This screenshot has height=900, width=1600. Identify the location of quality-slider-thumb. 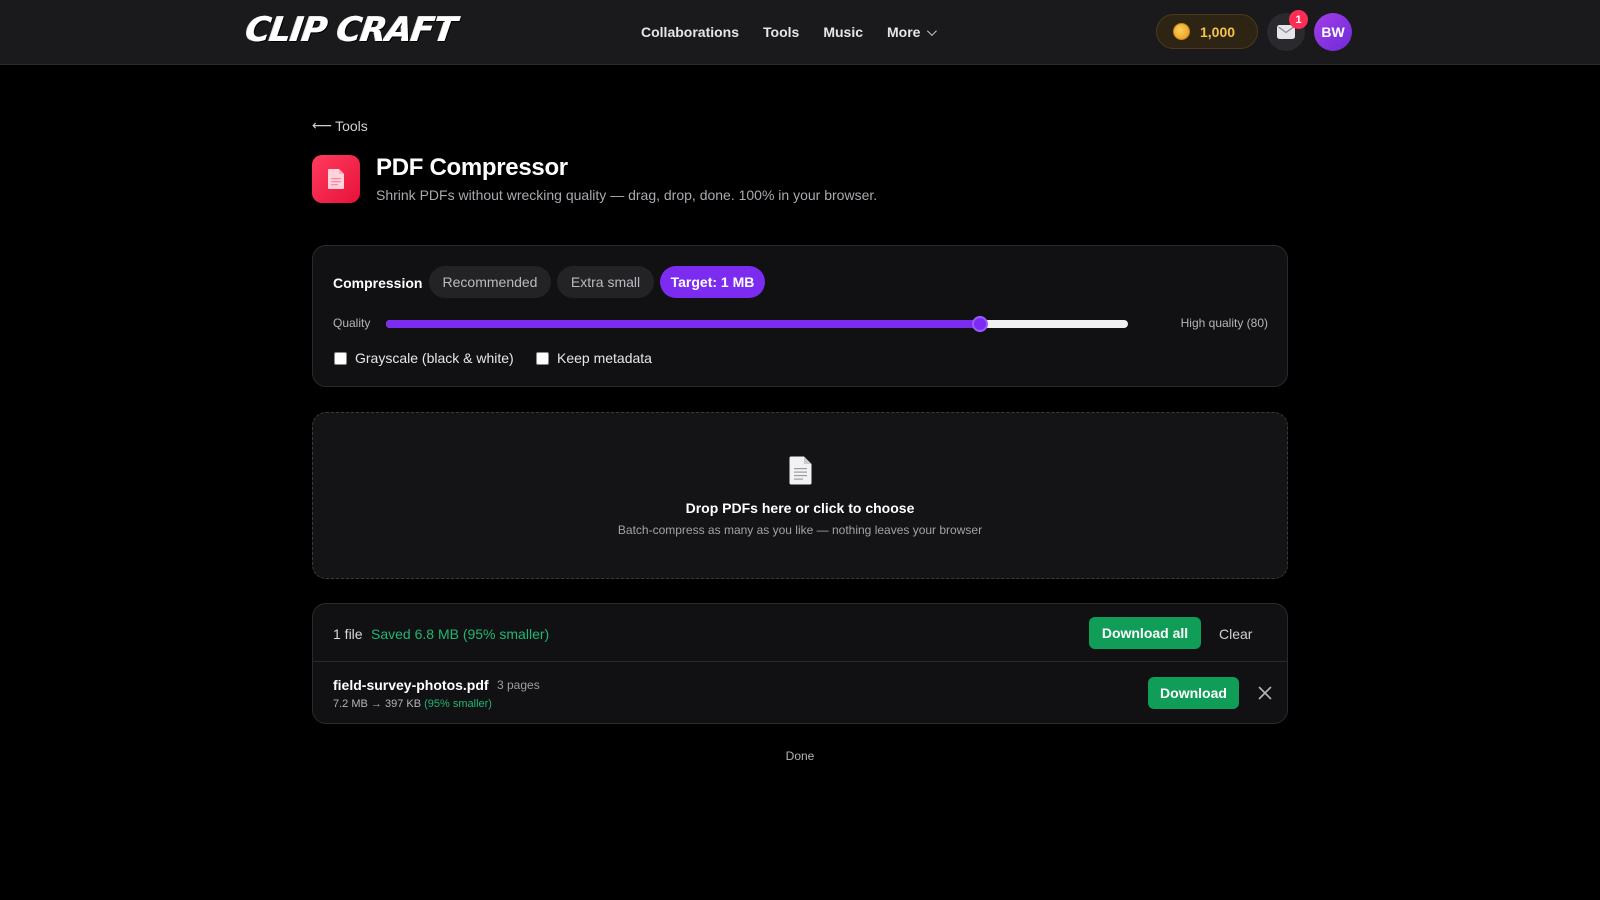
(979, 324).